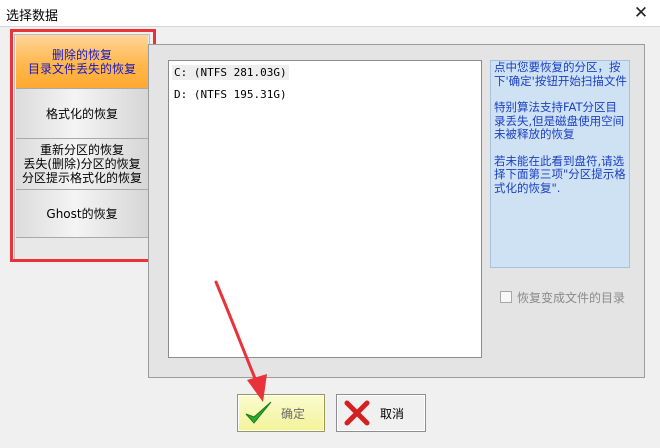  I want to click on info-paragraph: 点中您要恢复的分区，按下'确定'按钮开始扫描文件, so click(560, 74).